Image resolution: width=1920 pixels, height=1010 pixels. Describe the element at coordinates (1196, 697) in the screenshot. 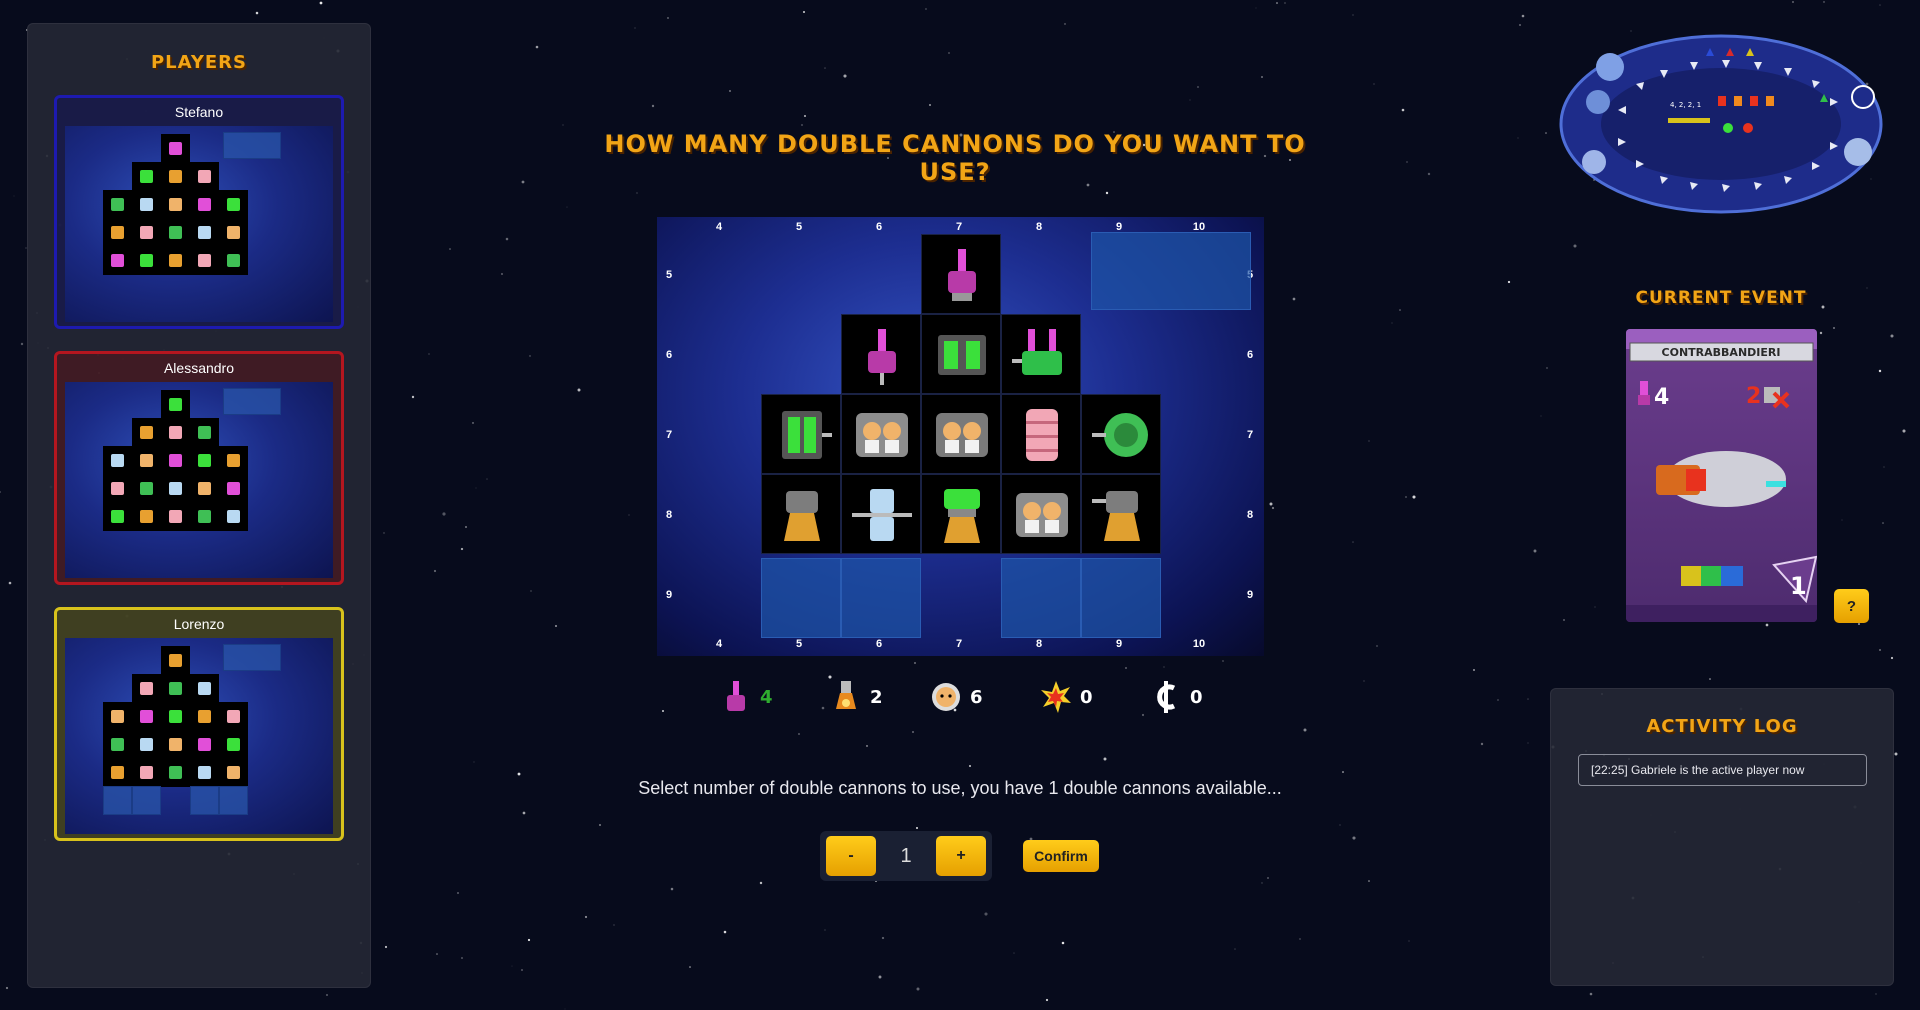

I see `credits-stat-value: 0` at that location.